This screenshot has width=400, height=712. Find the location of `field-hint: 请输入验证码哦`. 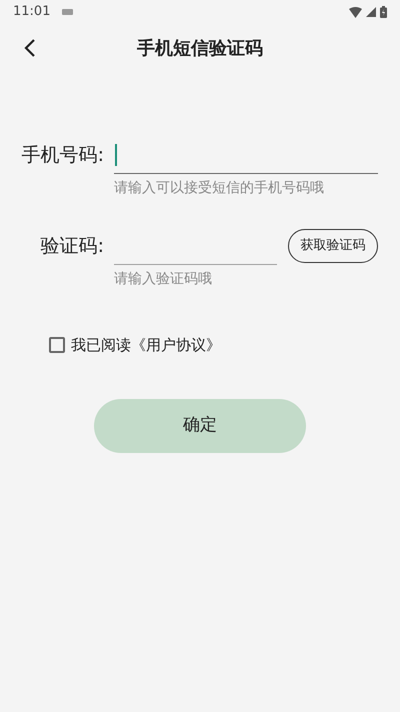

field-hint: 请输入验证码哦 is located at coordinates (163, 279).